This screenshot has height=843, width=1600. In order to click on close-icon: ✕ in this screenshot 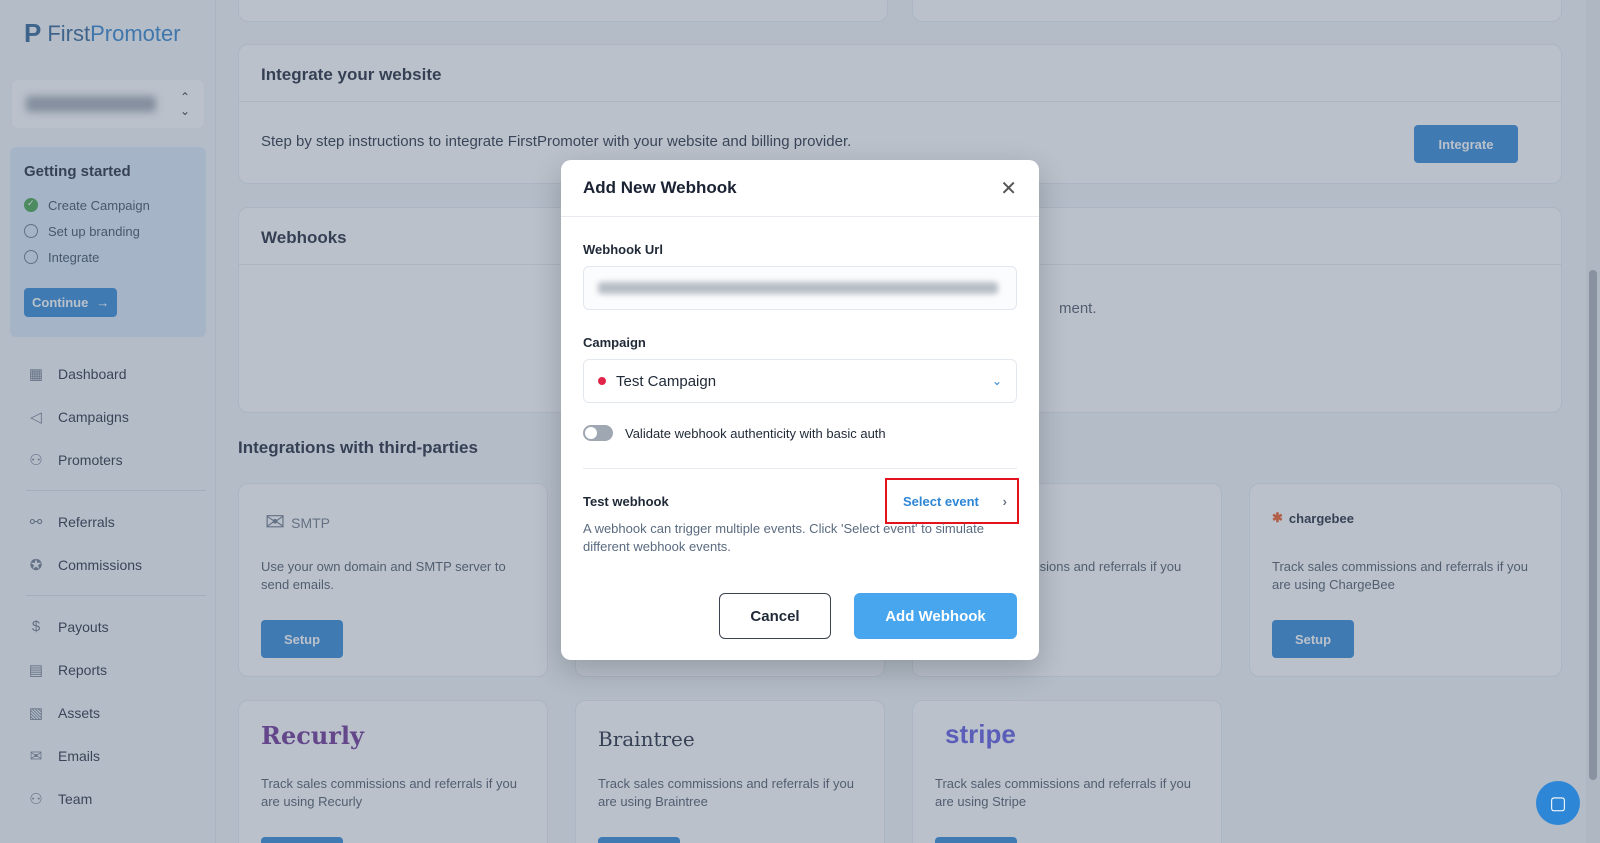, I will do `click(1008, 188)`.